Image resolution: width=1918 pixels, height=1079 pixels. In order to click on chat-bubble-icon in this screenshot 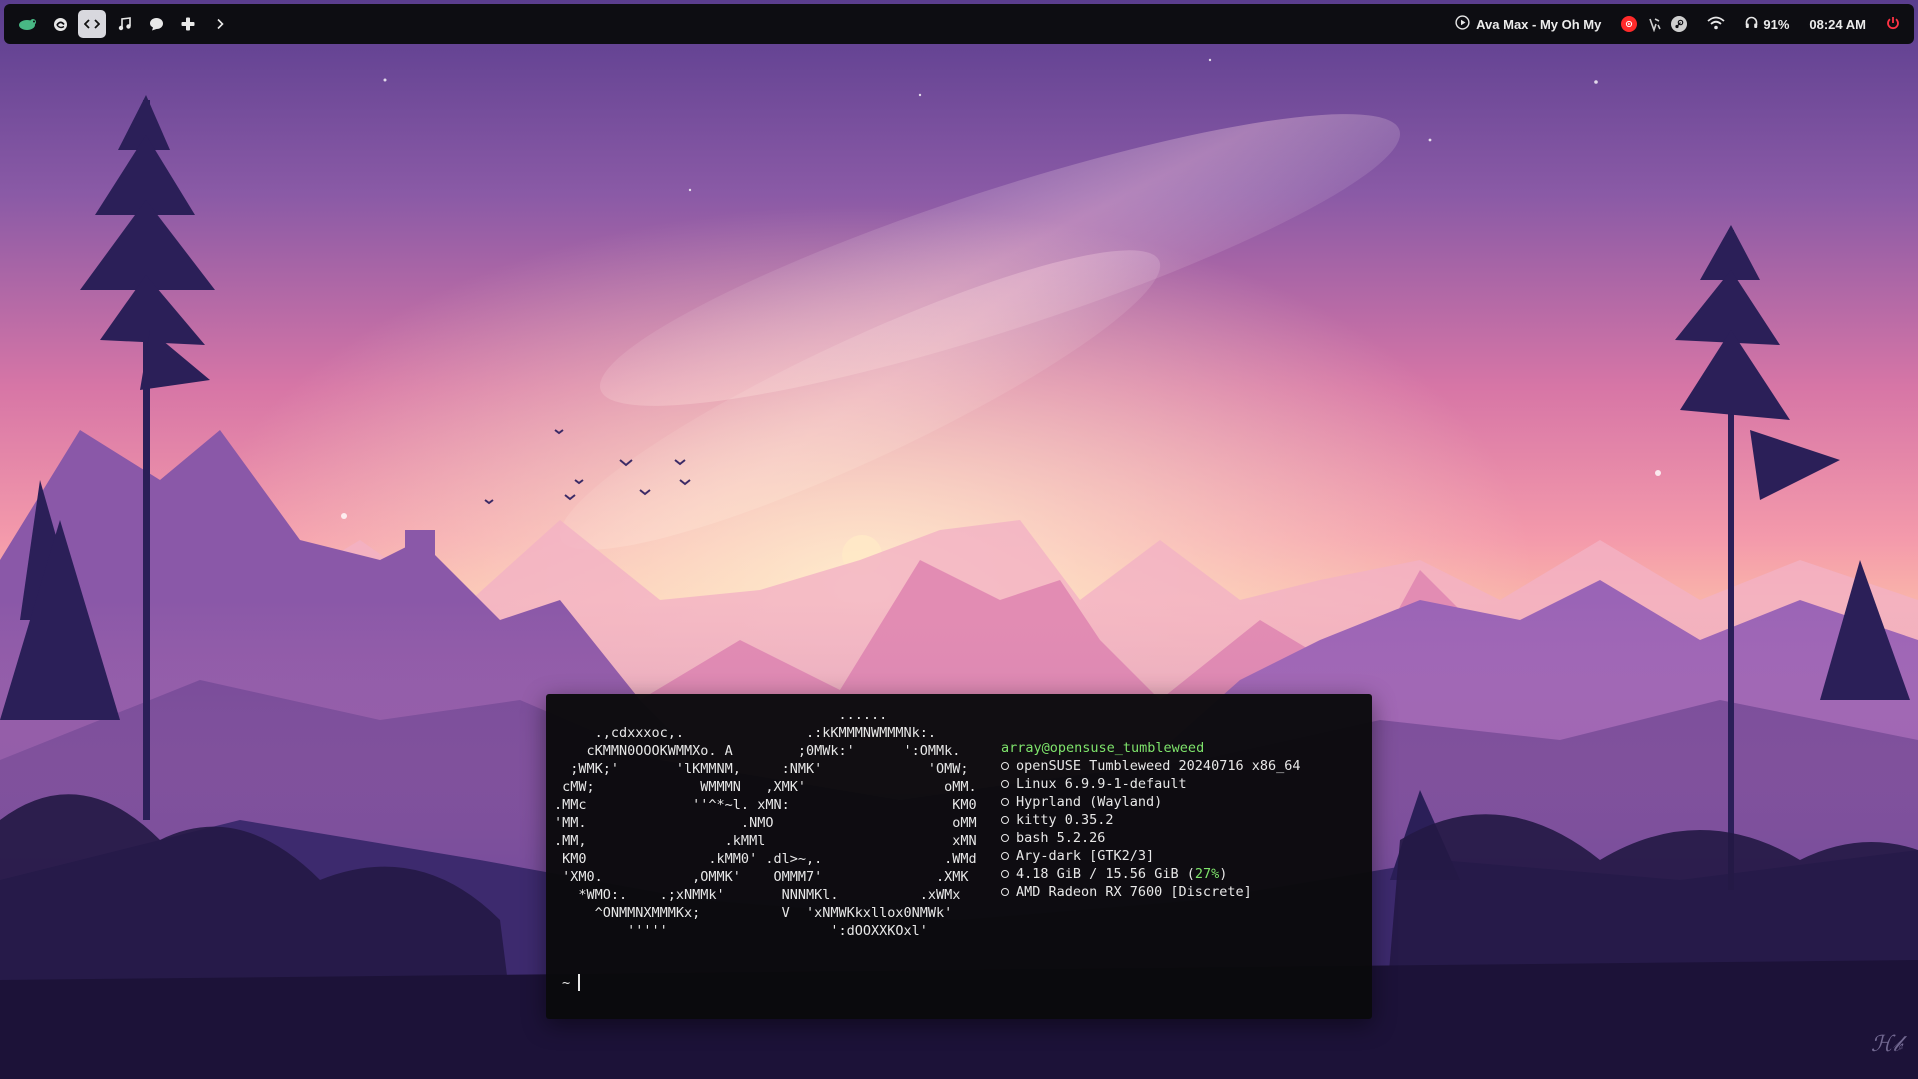, I will do `click(156, 24)`.